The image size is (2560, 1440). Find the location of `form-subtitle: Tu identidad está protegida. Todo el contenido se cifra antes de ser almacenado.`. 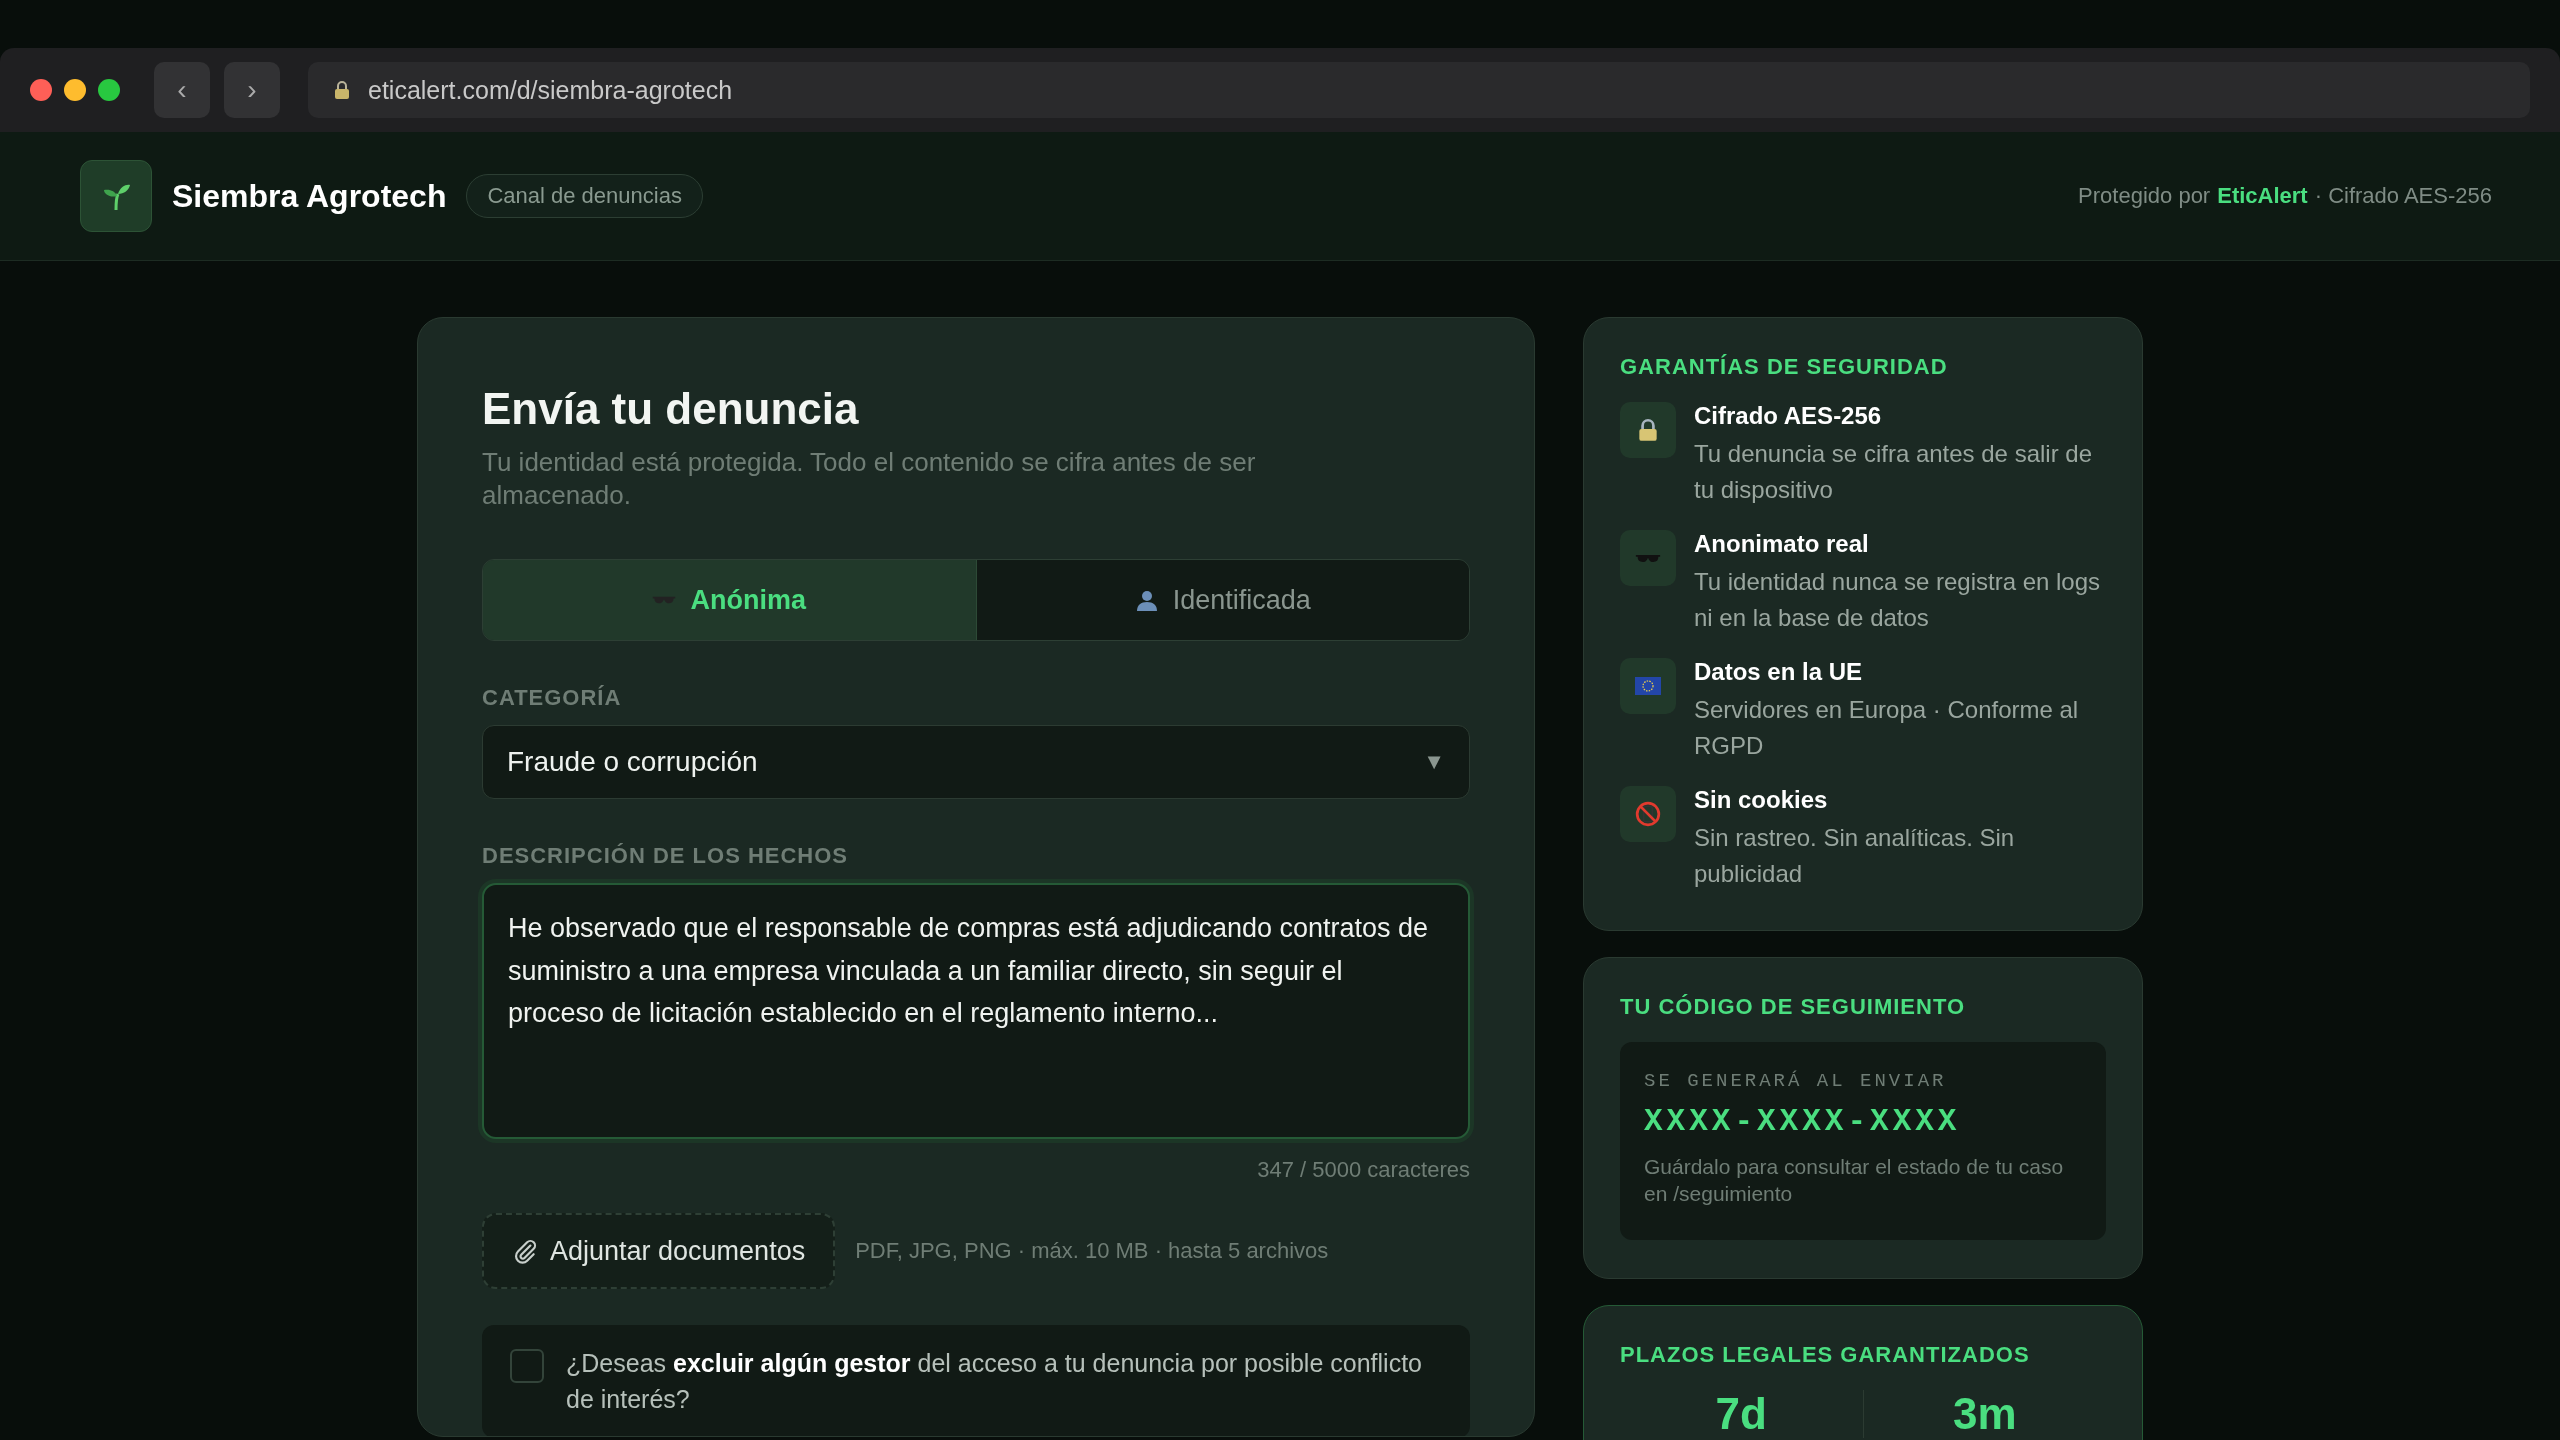

form-subtitle: Tu identidad está protegida. Todo el contenido se cifra antes de ser almacenado. is located at coordinates (869, 478).